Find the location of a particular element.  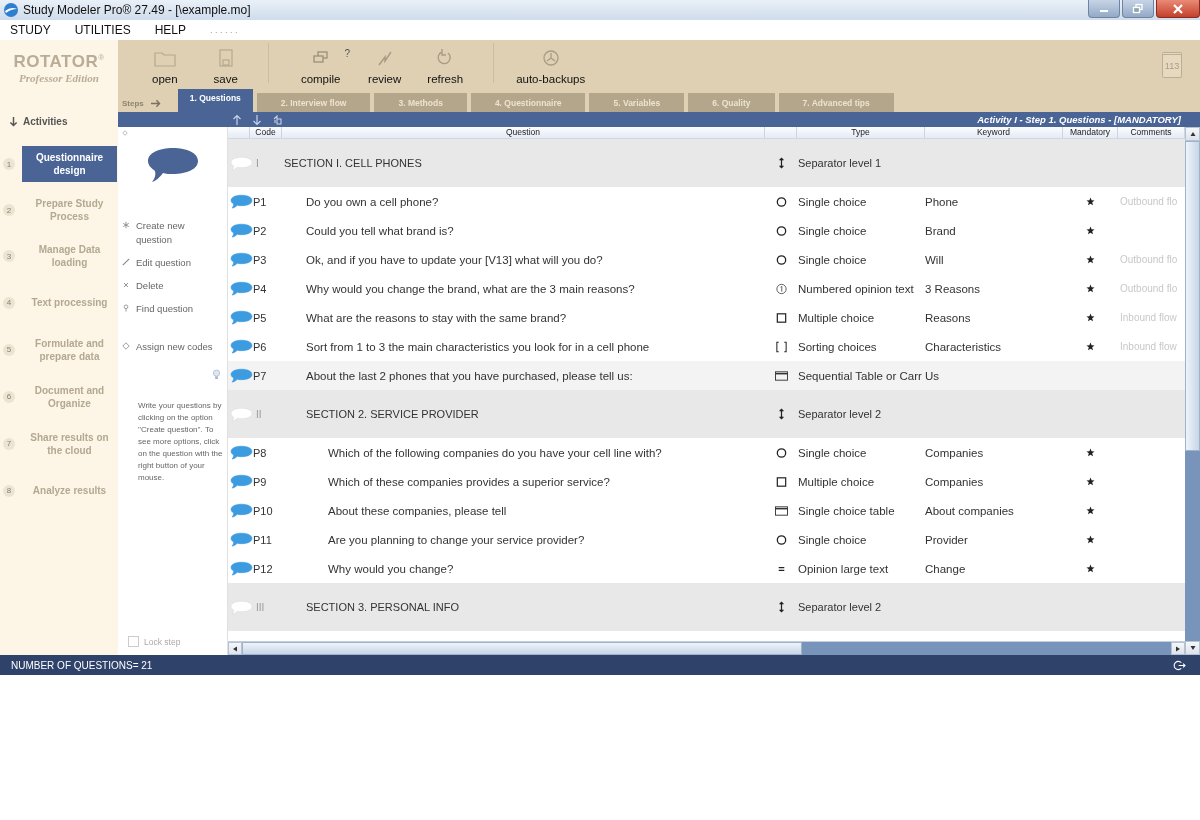

section-row: III SECTION 3. PERSONAL INFO Separator level 2 is located at coordinates (706, 607).